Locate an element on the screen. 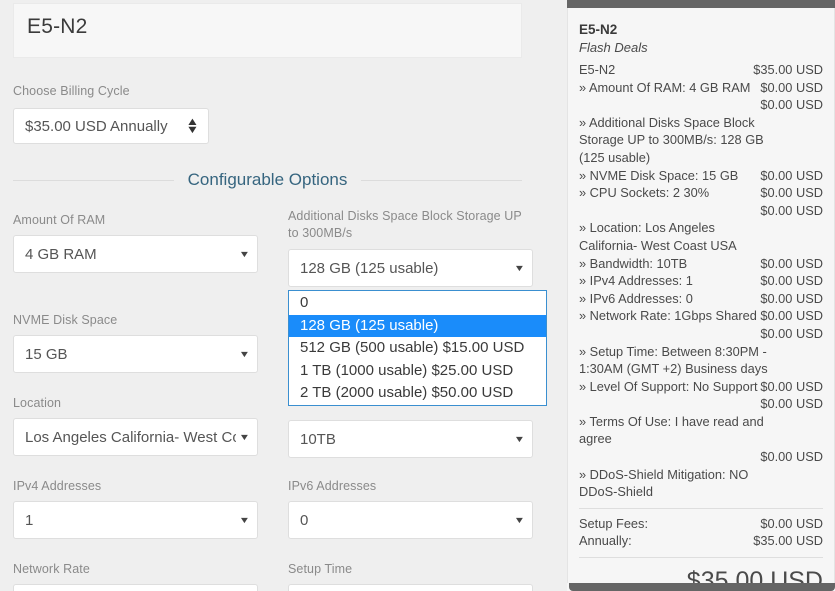  option-amount-of-ram: Amount Of RAM 4 GB RAM ▼ is located at coordinates (135, 242).